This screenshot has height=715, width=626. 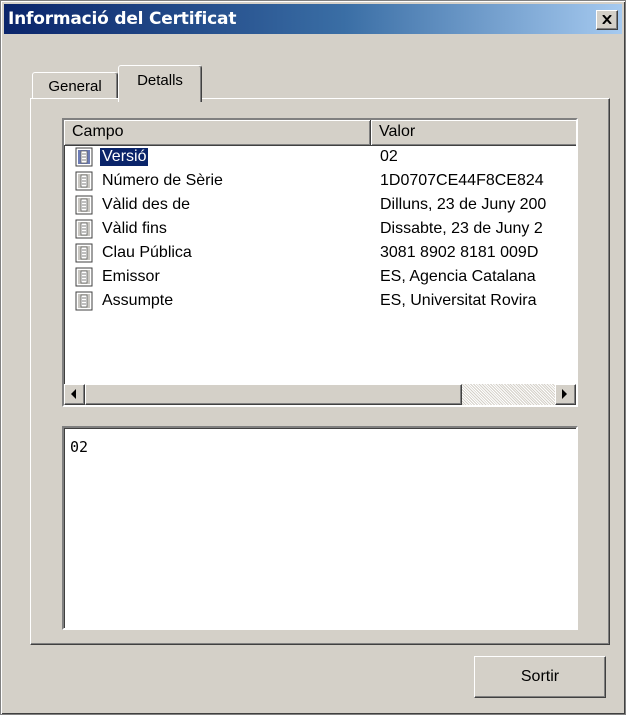 What do you see at coordinates (124, 157) in the screenshot?
I see `field-name: Versió` at bounding box center [124, 157].